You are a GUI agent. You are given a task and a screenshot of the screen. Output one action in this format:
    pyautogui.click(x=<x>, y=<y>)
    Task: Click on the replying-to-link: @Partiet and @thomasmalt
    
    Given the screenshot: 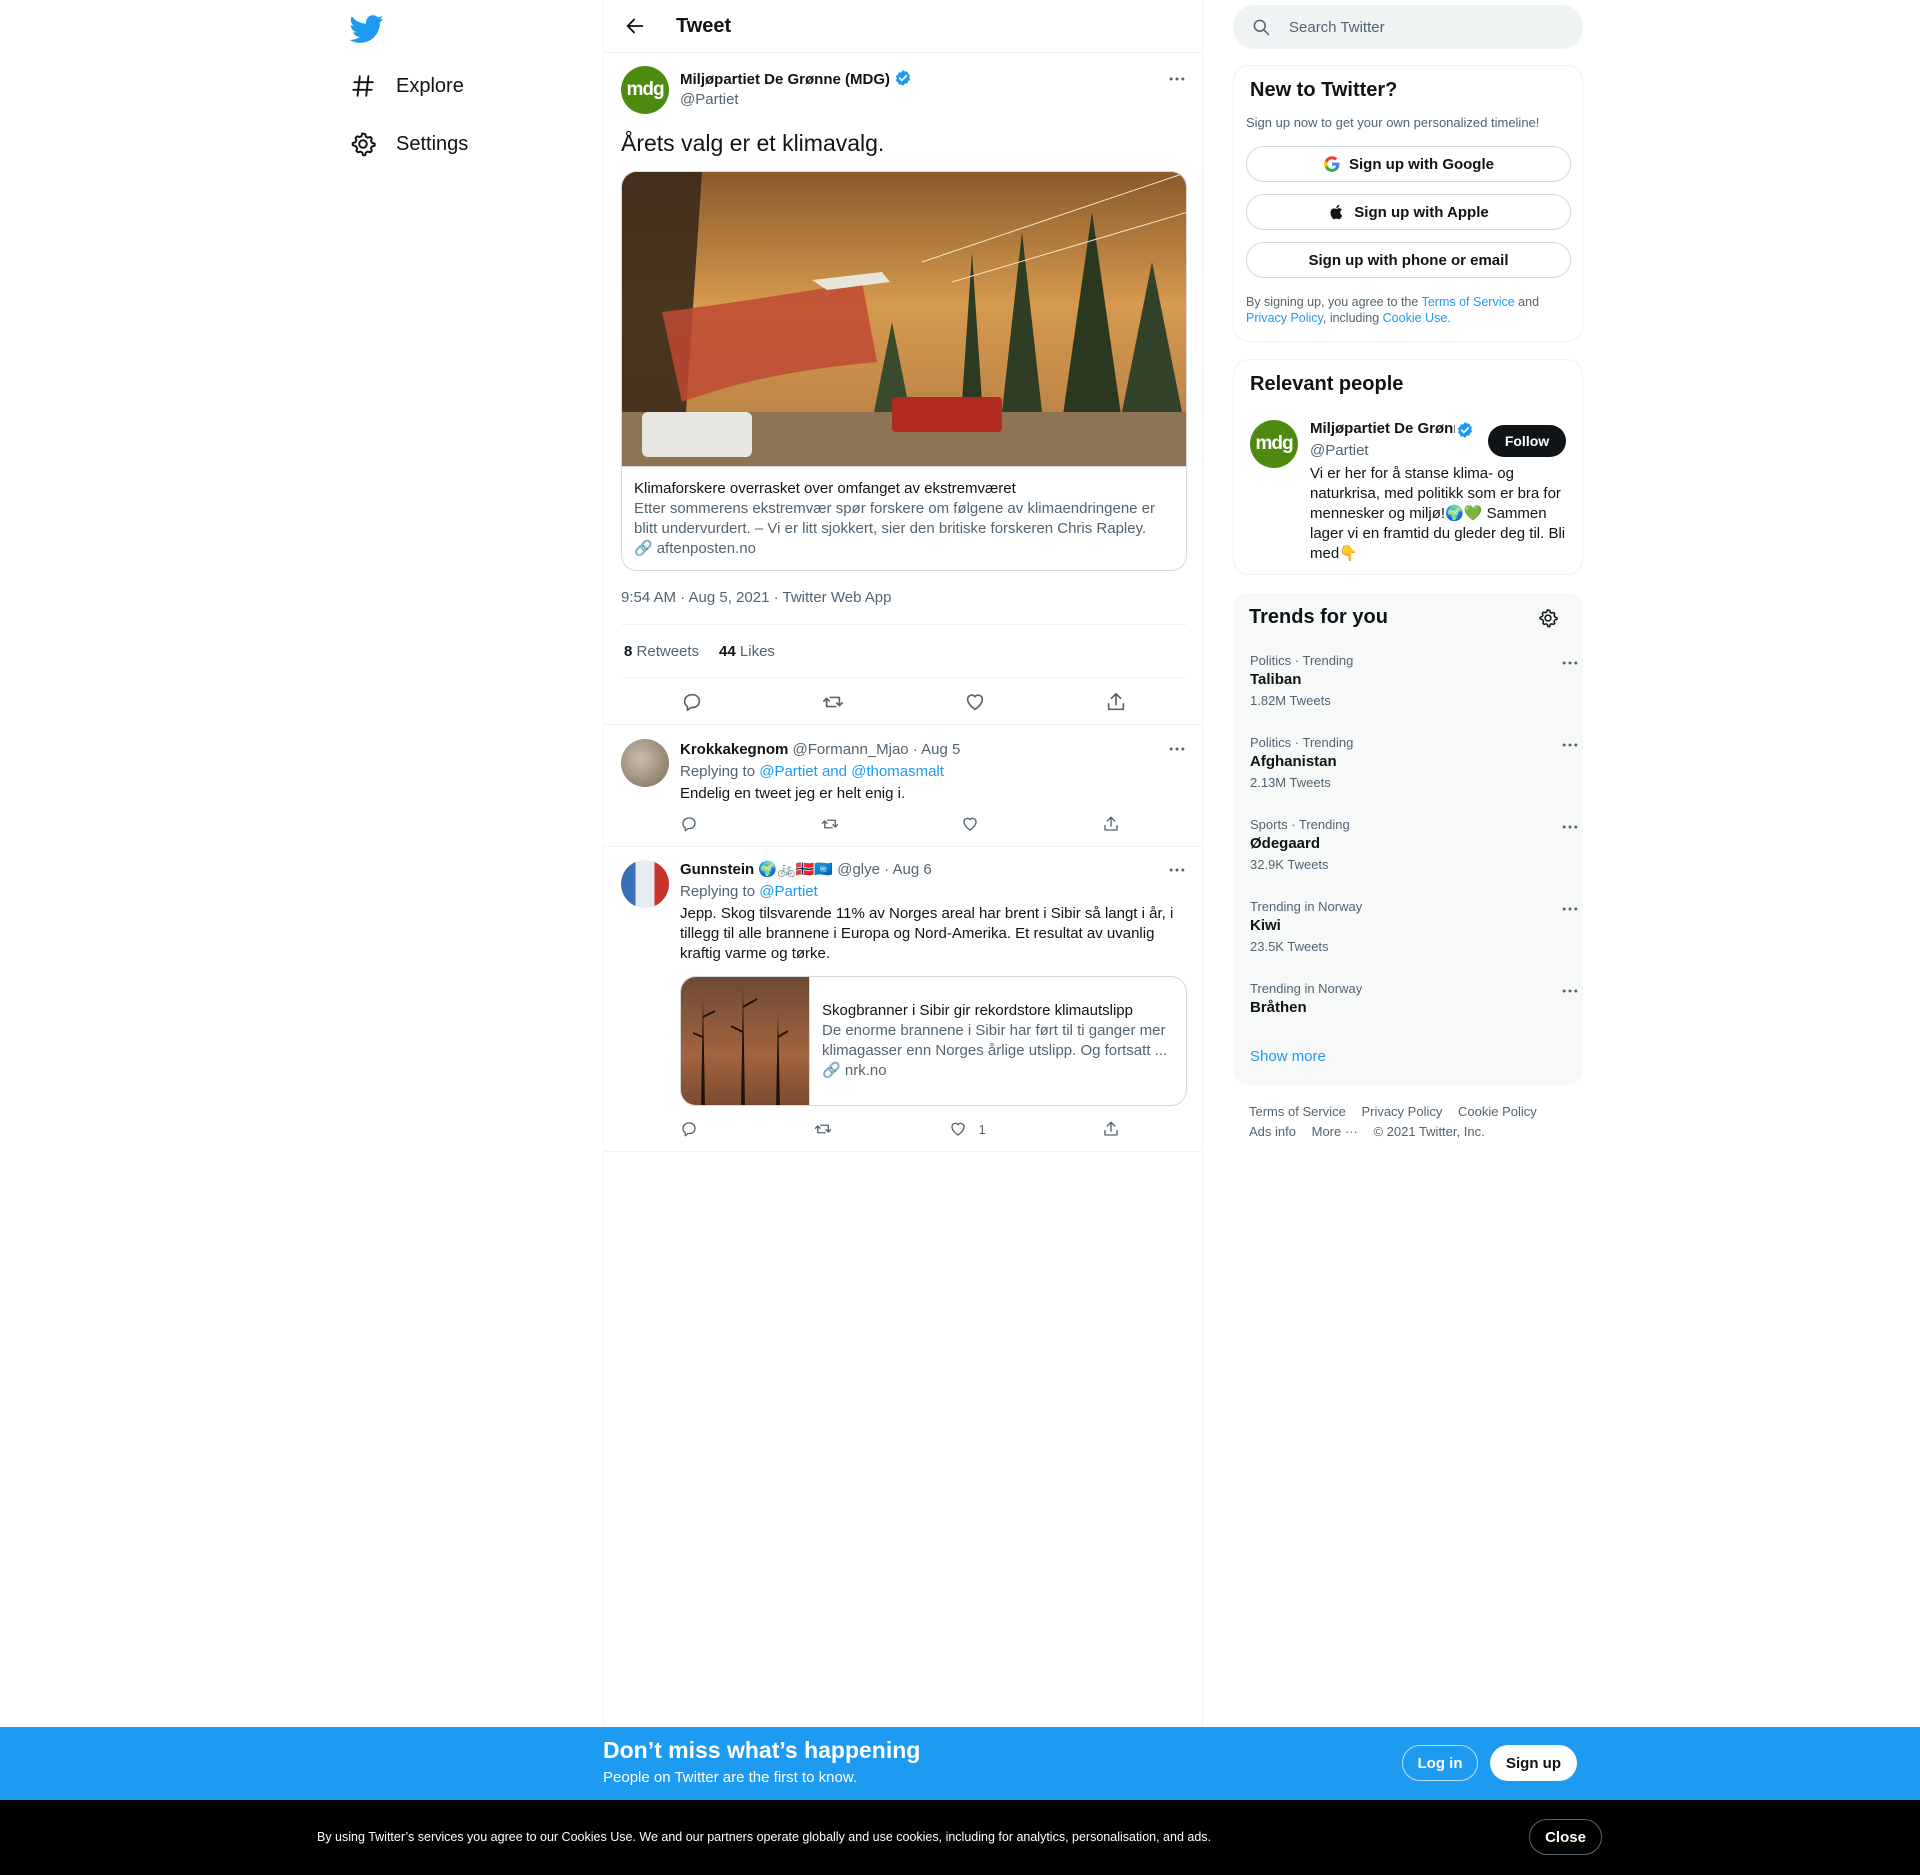 What is the action you would take?
    pyautogui.click(x=851, y=771)
    